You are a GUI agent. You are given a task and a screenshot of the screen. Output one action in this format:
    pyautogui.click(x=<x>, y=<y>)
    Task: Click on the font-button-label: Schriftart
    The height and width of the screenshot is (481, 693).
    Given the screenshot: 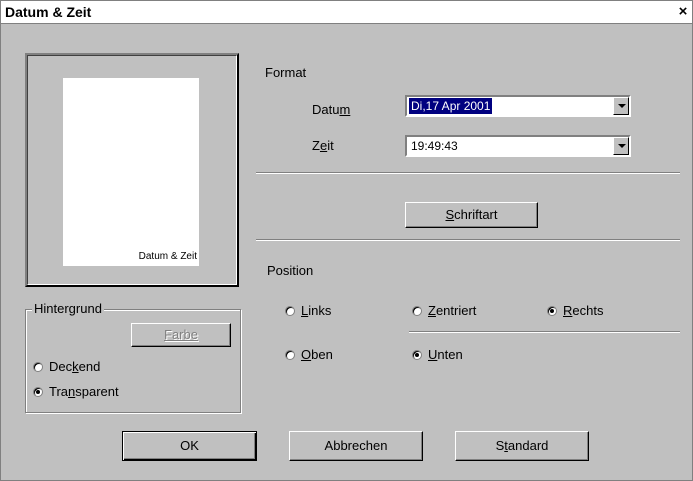 What is the action you would take?
    pyautogui.click(x=471, y=214)
    